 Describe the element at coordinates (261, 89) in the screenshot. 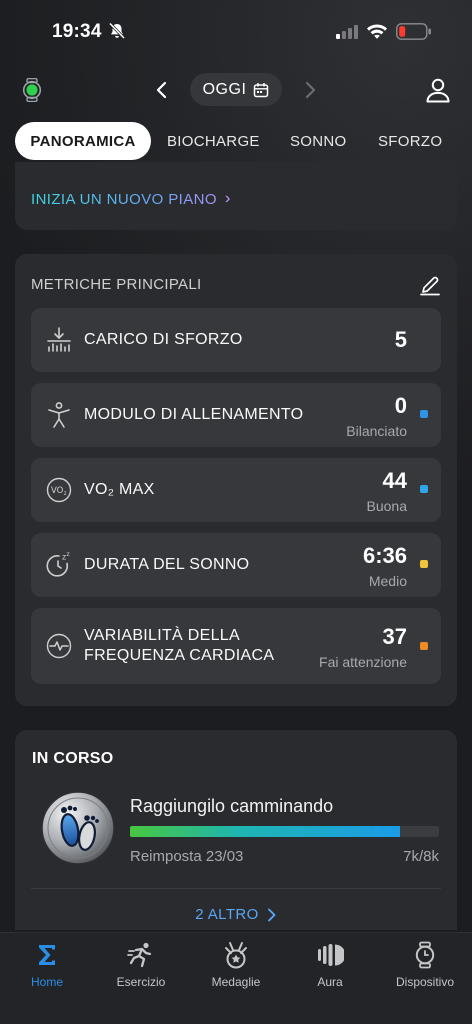

I see `calendar-icon` at that location.